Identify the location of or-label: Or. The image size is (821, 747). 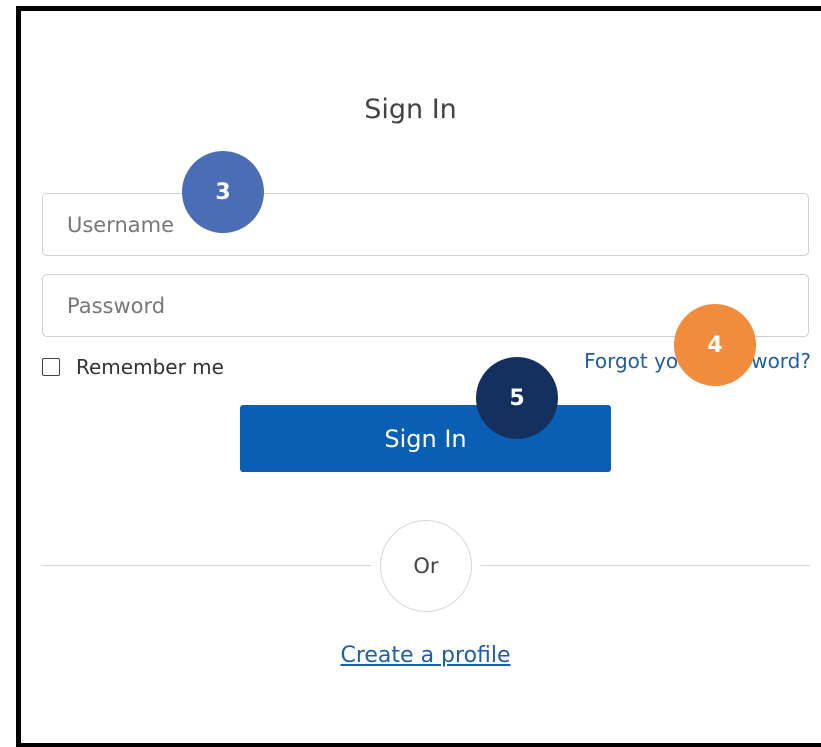
(426, 566).